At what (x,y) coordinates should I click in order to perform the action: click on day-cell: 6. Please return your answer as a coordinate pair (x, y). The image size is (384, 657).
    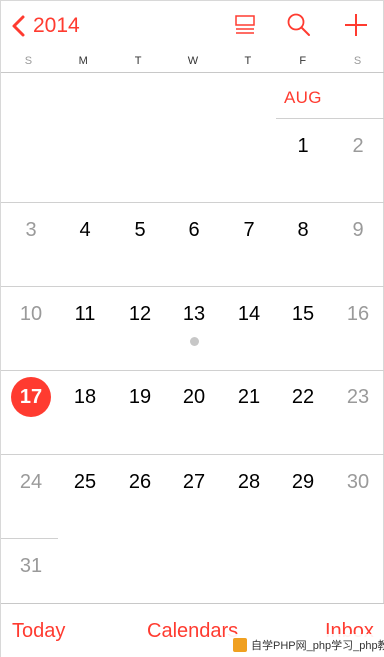
    Looking at the image, I should click on (194, 230).